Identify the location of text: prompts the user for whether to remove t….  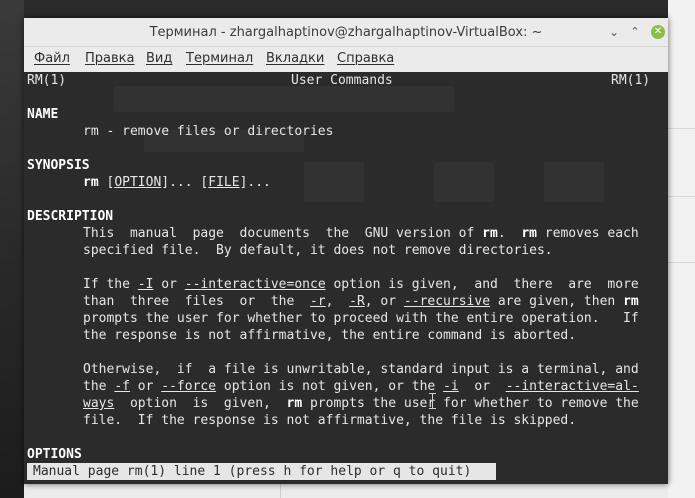
(470, 403).